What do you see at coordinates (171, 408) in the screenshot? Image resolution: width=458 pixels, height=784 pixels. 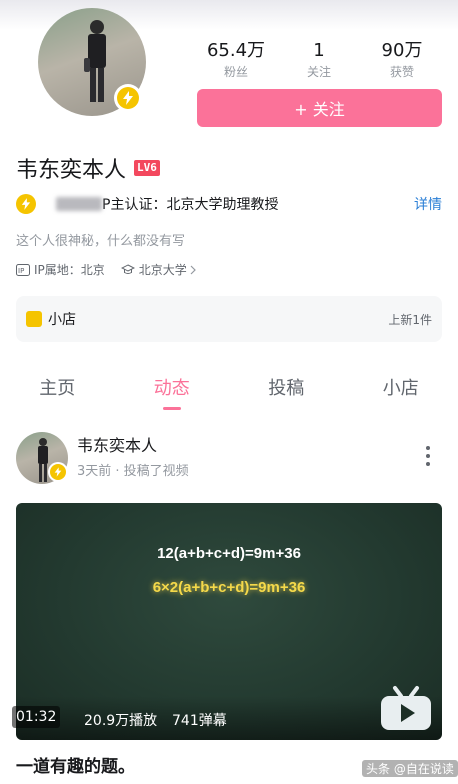 I see `active-tab-indicator` at bounding box center [171, 408].